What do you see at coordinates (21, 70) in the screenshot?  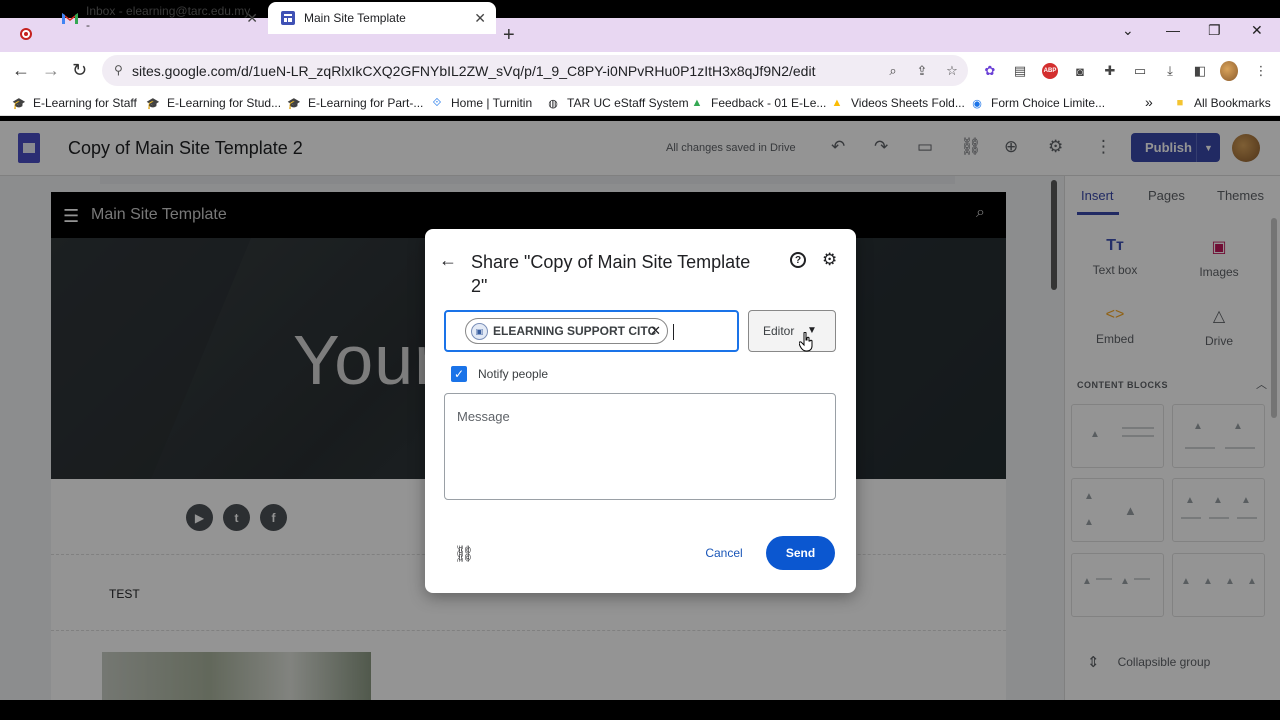 I see `back-icon: ←` at bounding box center [21, 70].